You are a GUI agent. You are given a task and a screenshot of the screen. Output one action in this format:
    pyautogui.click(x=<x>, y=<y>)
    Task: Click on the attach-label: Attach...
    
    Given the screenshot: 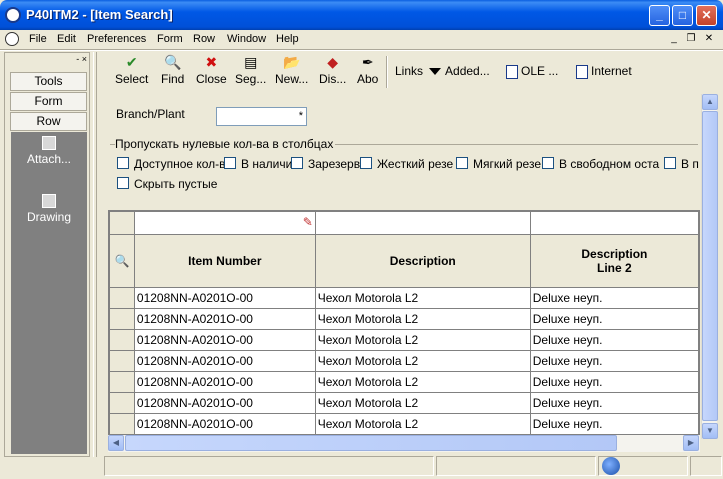 What is the action you would take?
    pyautogui.click(x=49, y=159)
    